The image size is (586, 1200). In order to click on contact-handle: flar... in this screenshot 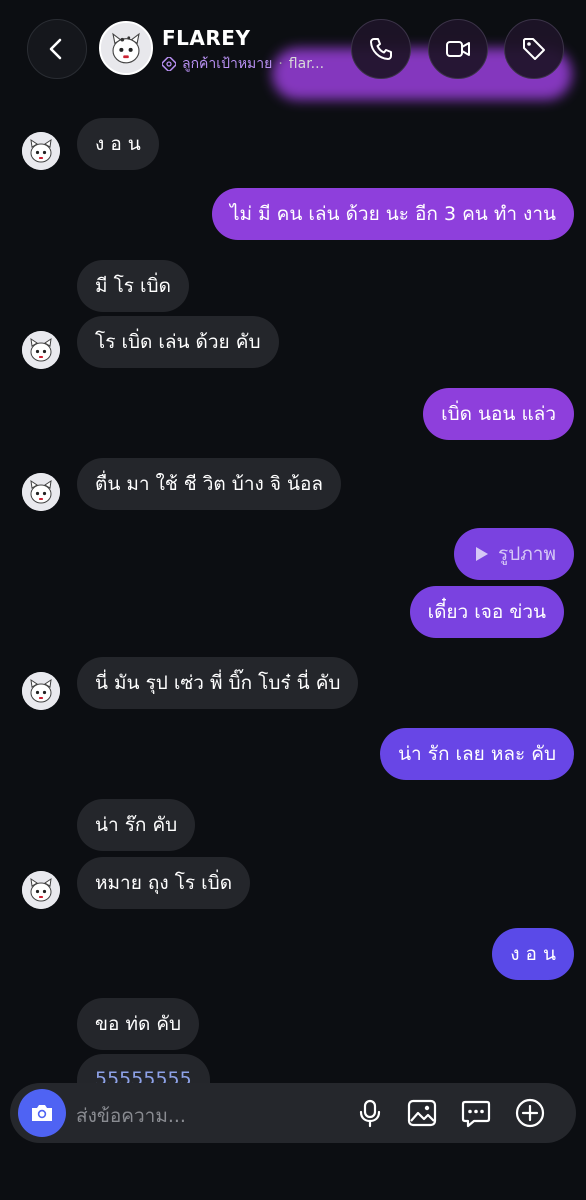, I will do `click(306, 64)`.